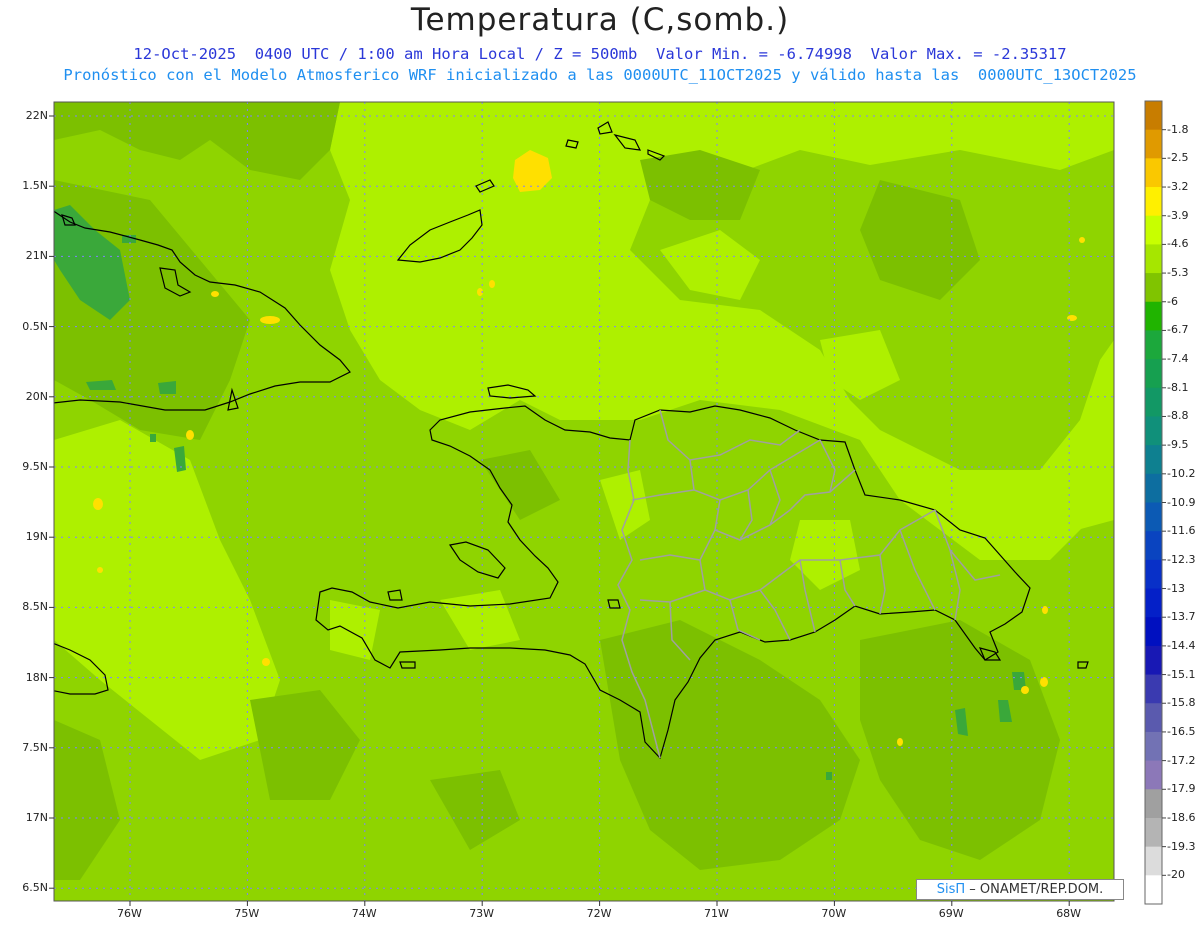 The height and width of the screenshot is (927, 1200). What do you see at coordinates (364, 913) in the screenshot?
I see `lon-label: 74W` at bounding box center [364, 913].